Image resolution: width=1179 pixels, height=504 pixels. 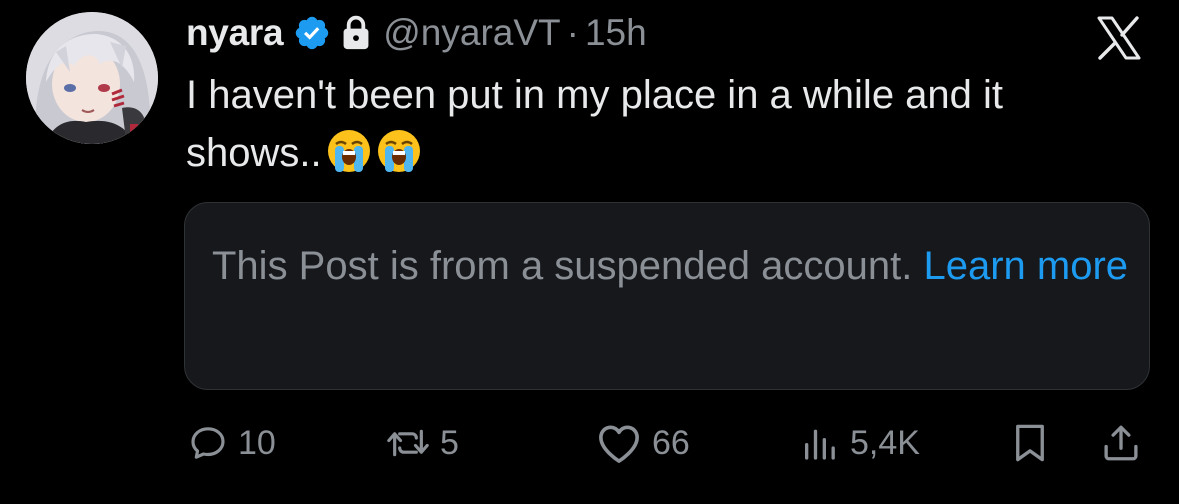 I want to click on avatar, so click(x=92, y=78).